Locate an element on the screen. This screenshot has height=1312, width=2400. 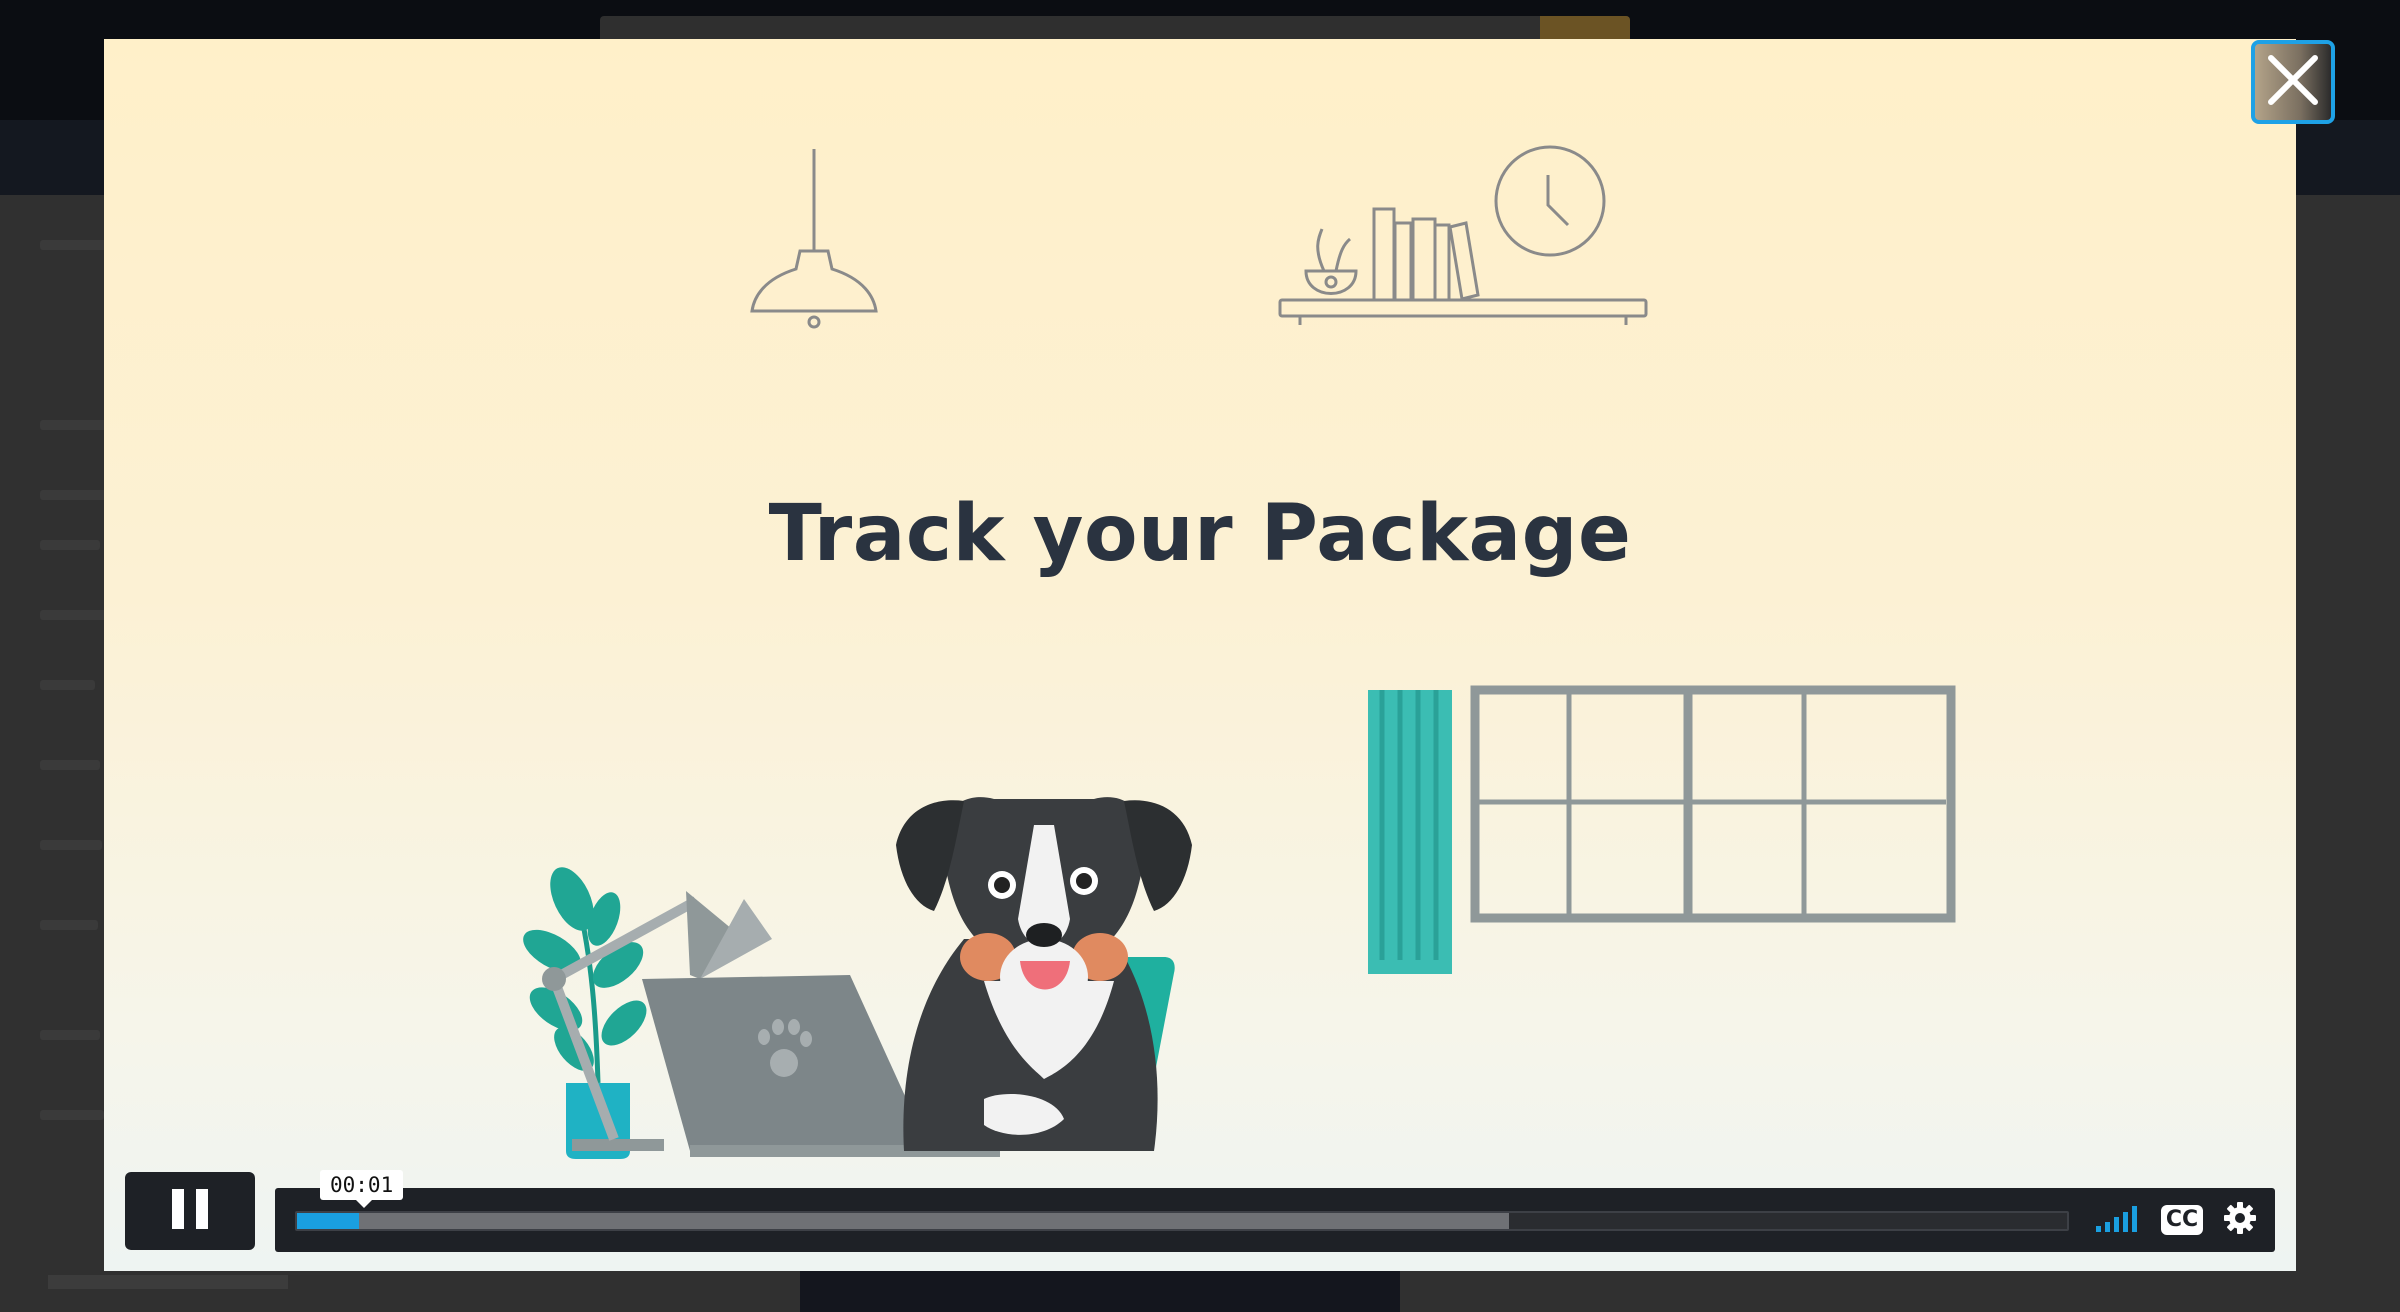
captions-button: CC is located at coordinates (2182, 1220).